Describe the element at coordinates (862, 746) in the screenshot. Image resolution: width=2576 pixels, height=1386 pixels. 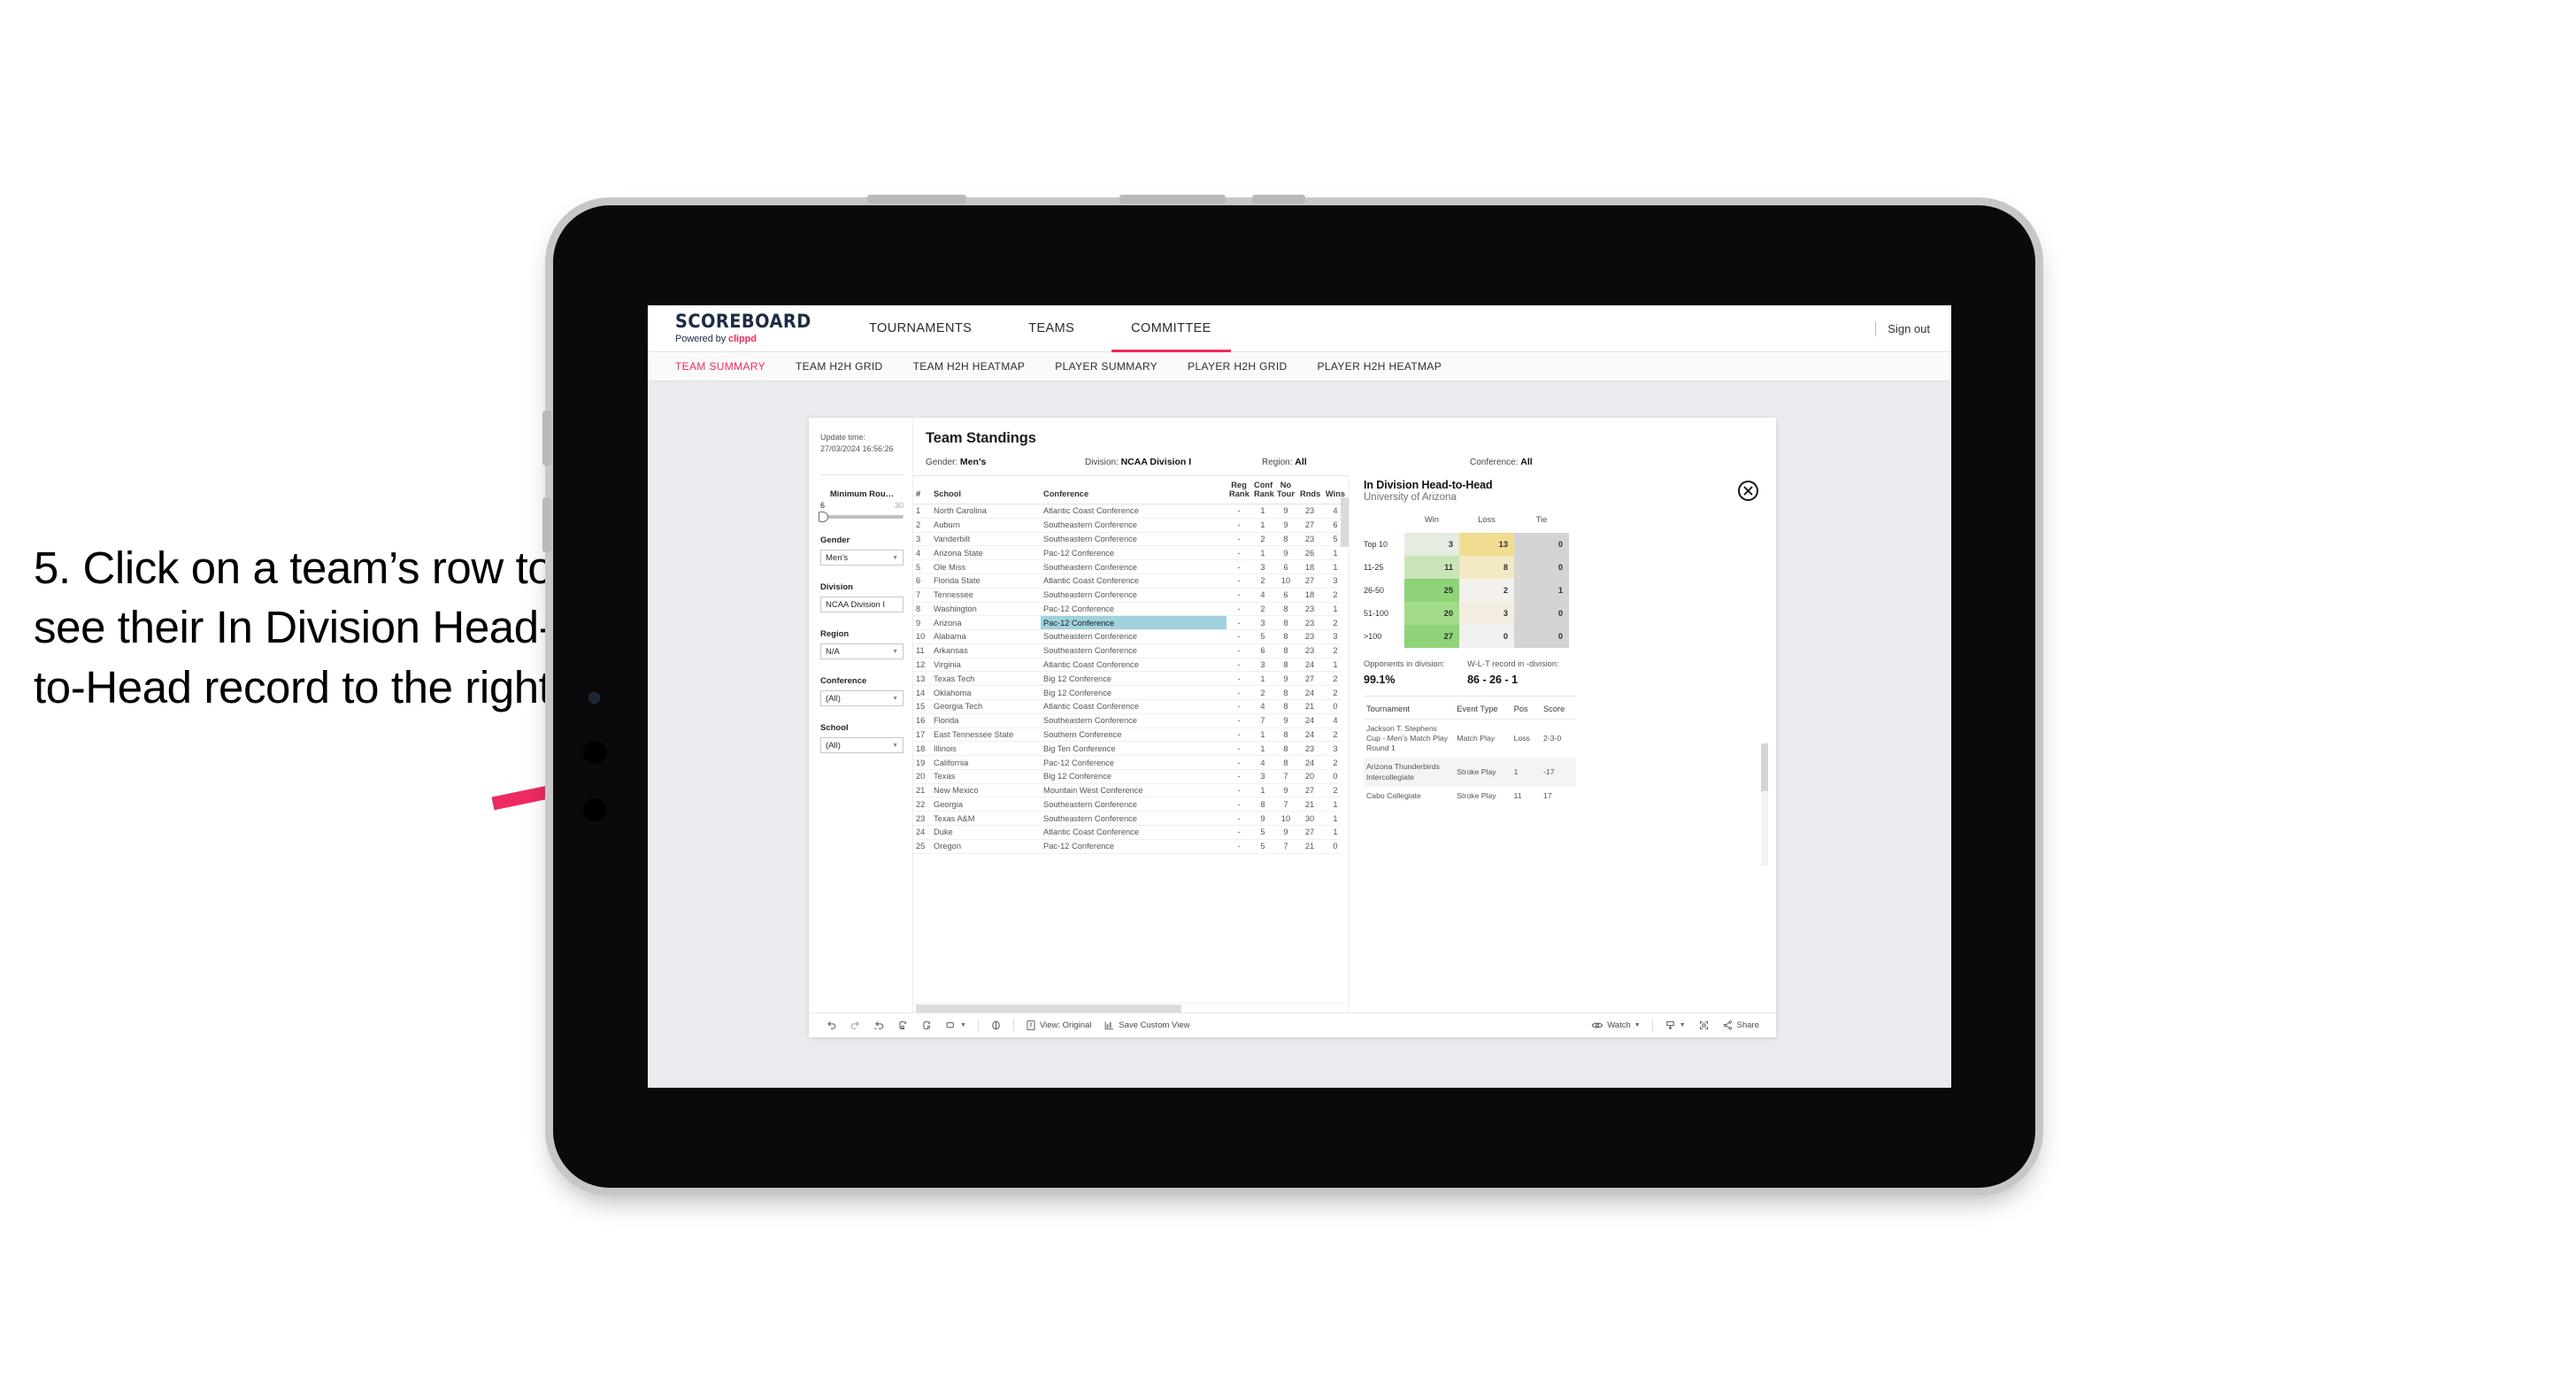
I see `school-select: (All) ▼` at that location.